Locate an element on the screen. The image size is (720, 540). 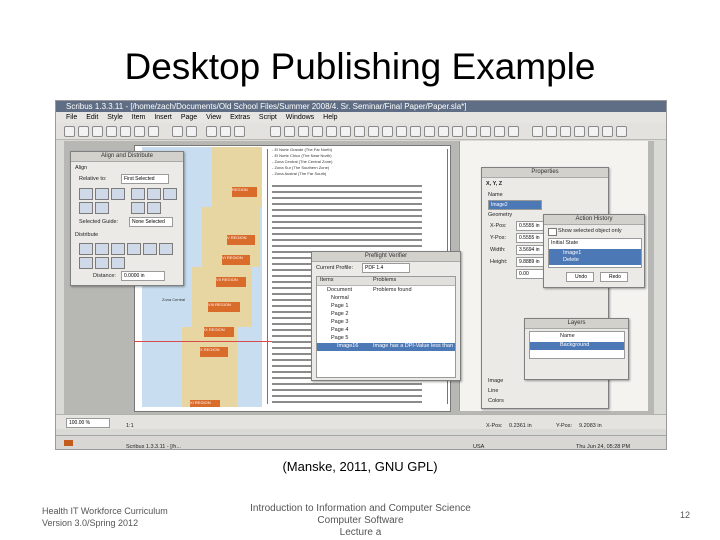
pdf-annotation-icon is located at coordinates (607, 131).